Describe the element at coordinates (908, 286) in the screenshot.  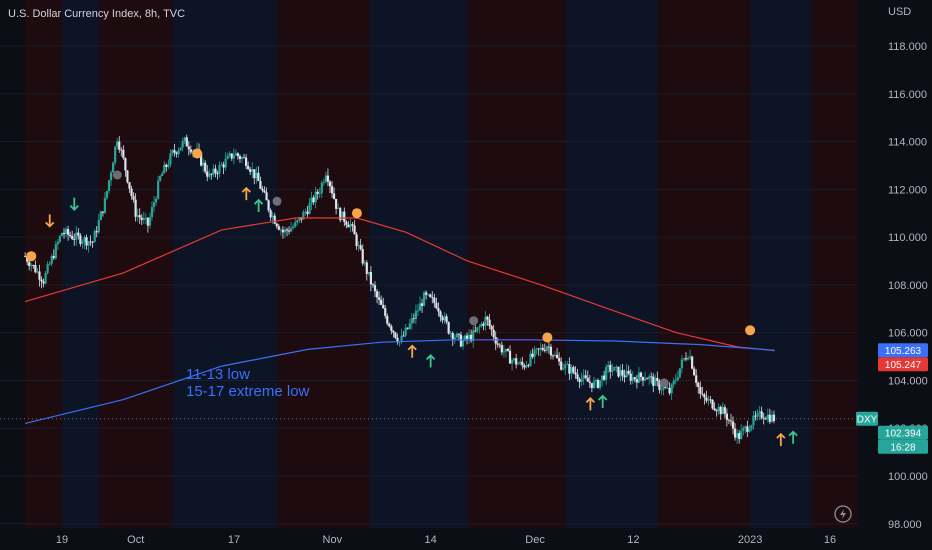
I see `y-tick-label: 108.000` at that location.